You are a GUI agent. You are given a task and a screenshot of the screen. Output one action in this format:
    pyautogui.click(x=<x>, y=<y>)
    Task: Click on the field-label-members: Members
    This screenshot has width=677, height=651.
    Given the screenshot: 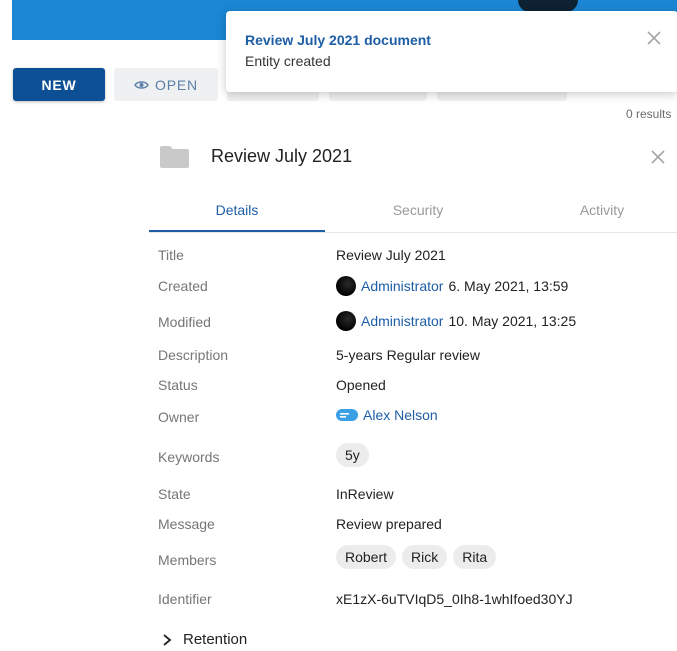 What is the action you would take?
    pyautogui.click(x=187, y=560)
    